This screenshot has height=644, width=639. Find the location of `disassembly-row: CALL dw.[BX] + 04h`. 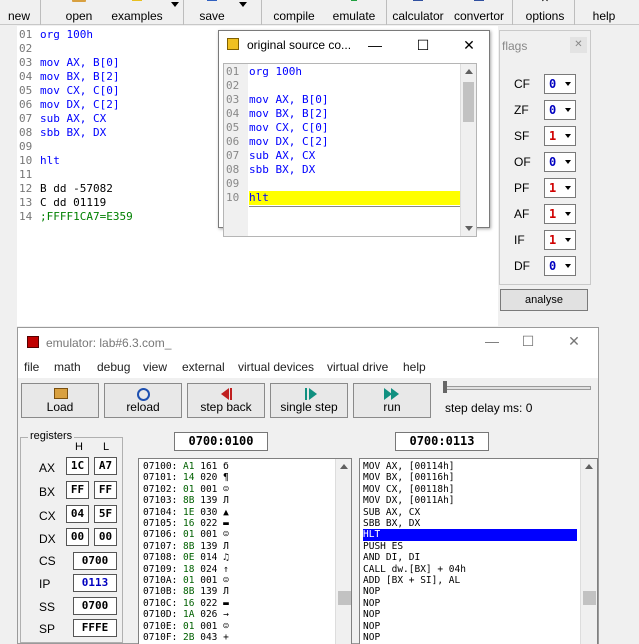

disassembly-row: CALL dw.[BX] + 04h is located at coordinates (470, 569).